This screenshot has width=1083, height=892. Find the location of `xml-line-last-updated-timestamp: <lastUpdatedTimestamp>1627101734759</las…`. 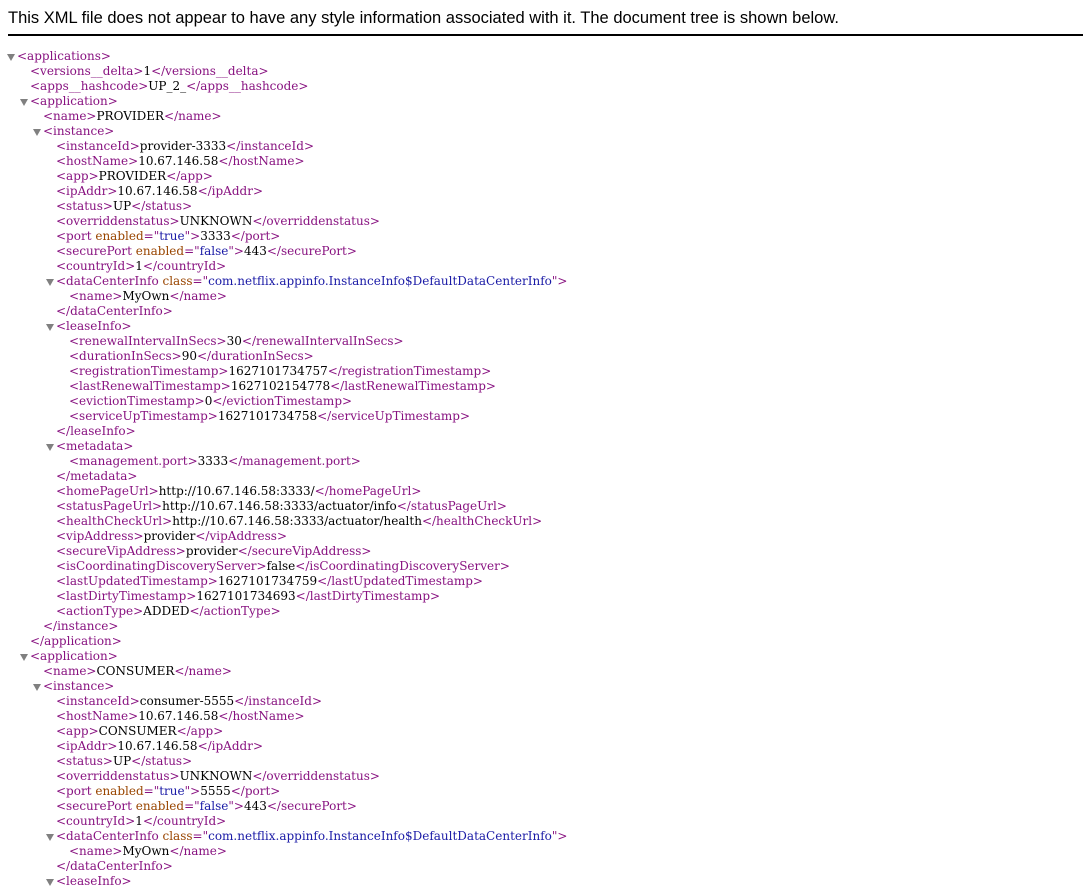

xml-line-last-updated-timestamp: <lastUpdatedTimestamp>1627101734759</las… is located at coordinates (541, 581).